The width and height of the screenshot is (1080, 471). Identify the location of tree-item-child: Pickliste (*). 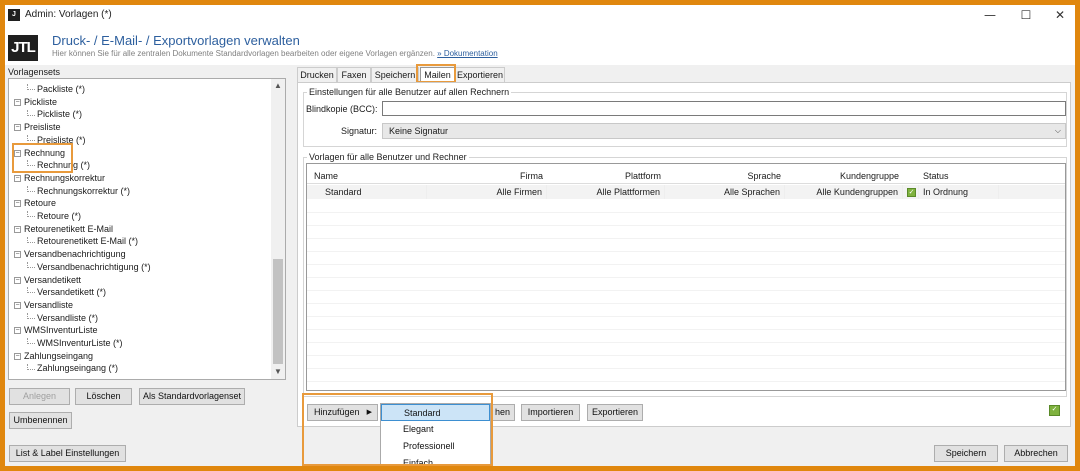
(54, 114).